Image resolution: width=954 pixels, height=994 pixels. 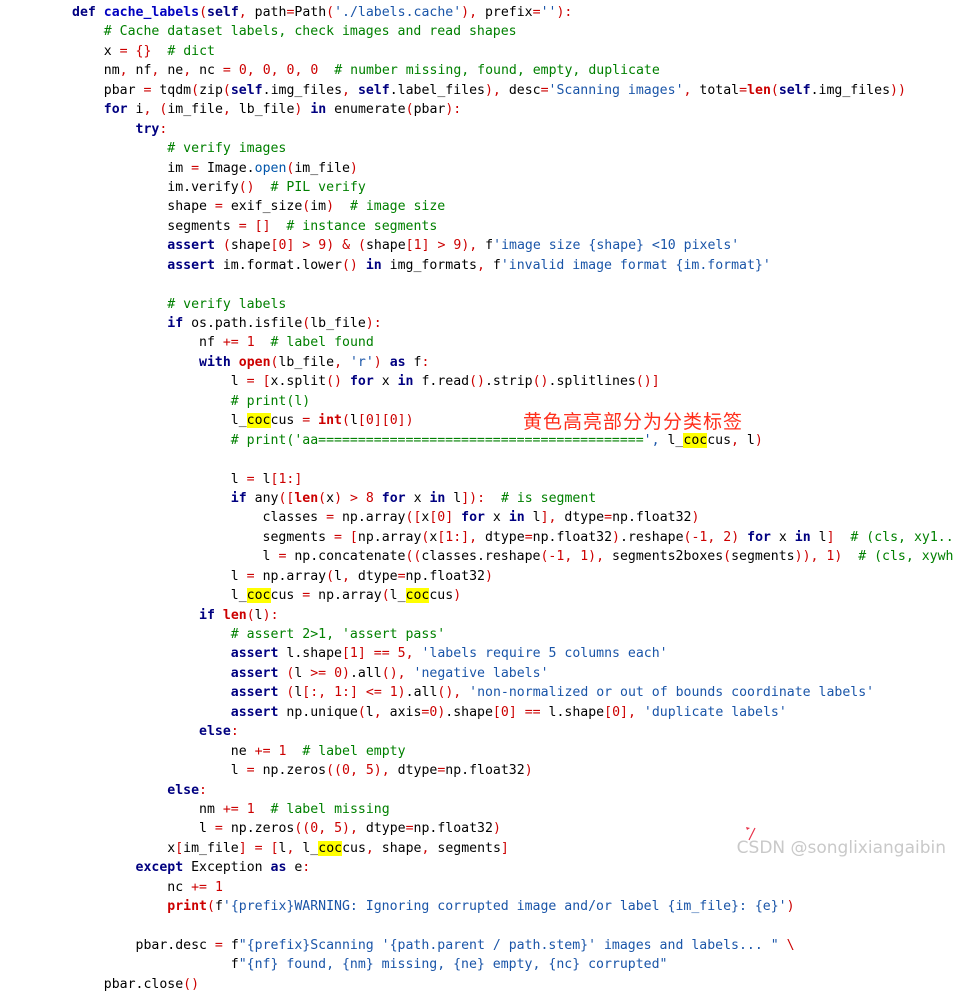 I want to click on code-line: shape = exif_size(im) # image size, so click(x=259, y=207).